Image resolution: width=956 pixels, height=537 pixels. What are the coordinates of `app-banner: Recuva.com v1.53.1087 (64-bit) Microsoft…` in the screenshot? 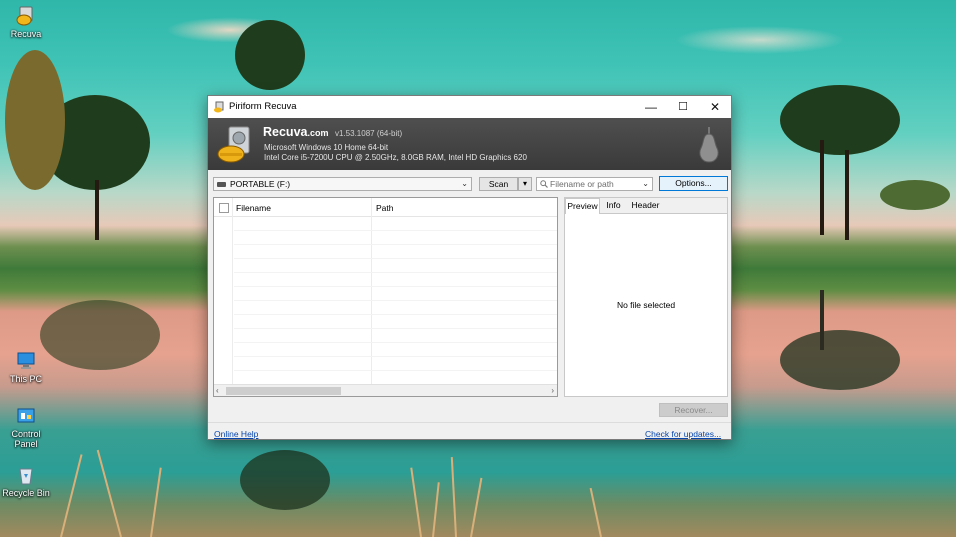 It's located at (469, 144).